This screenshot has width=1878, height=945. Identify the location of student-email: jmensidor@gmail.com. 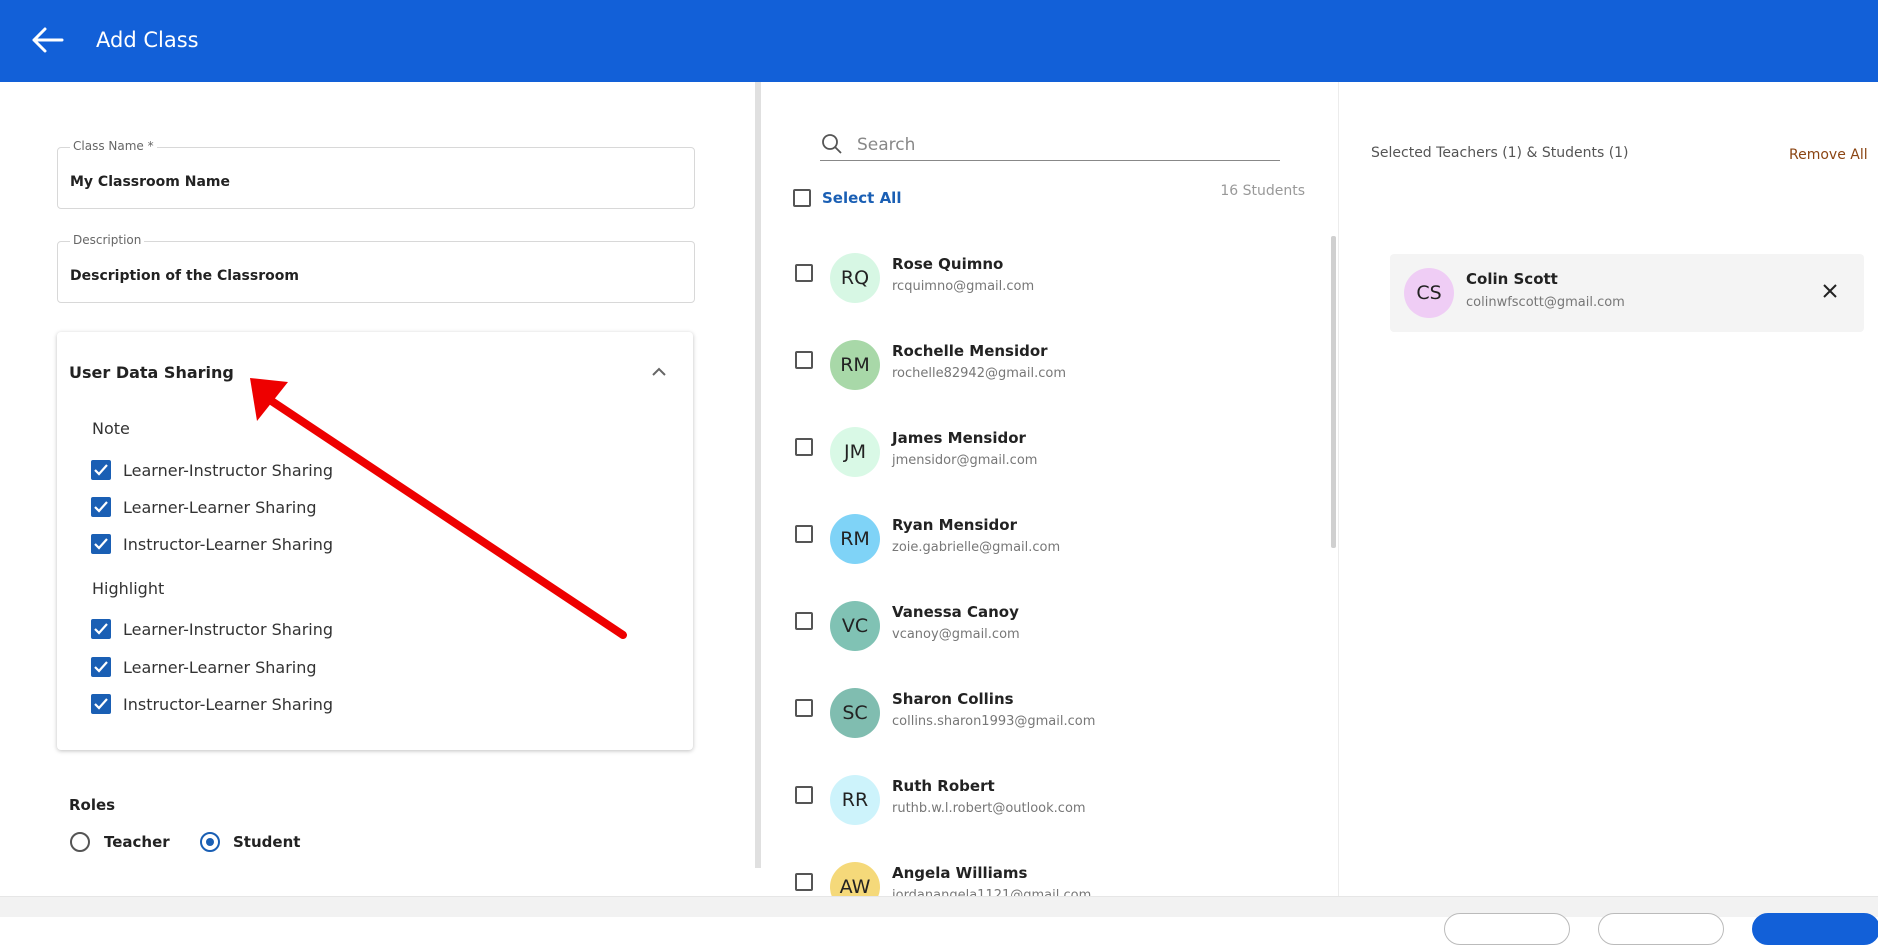
(965, 460).